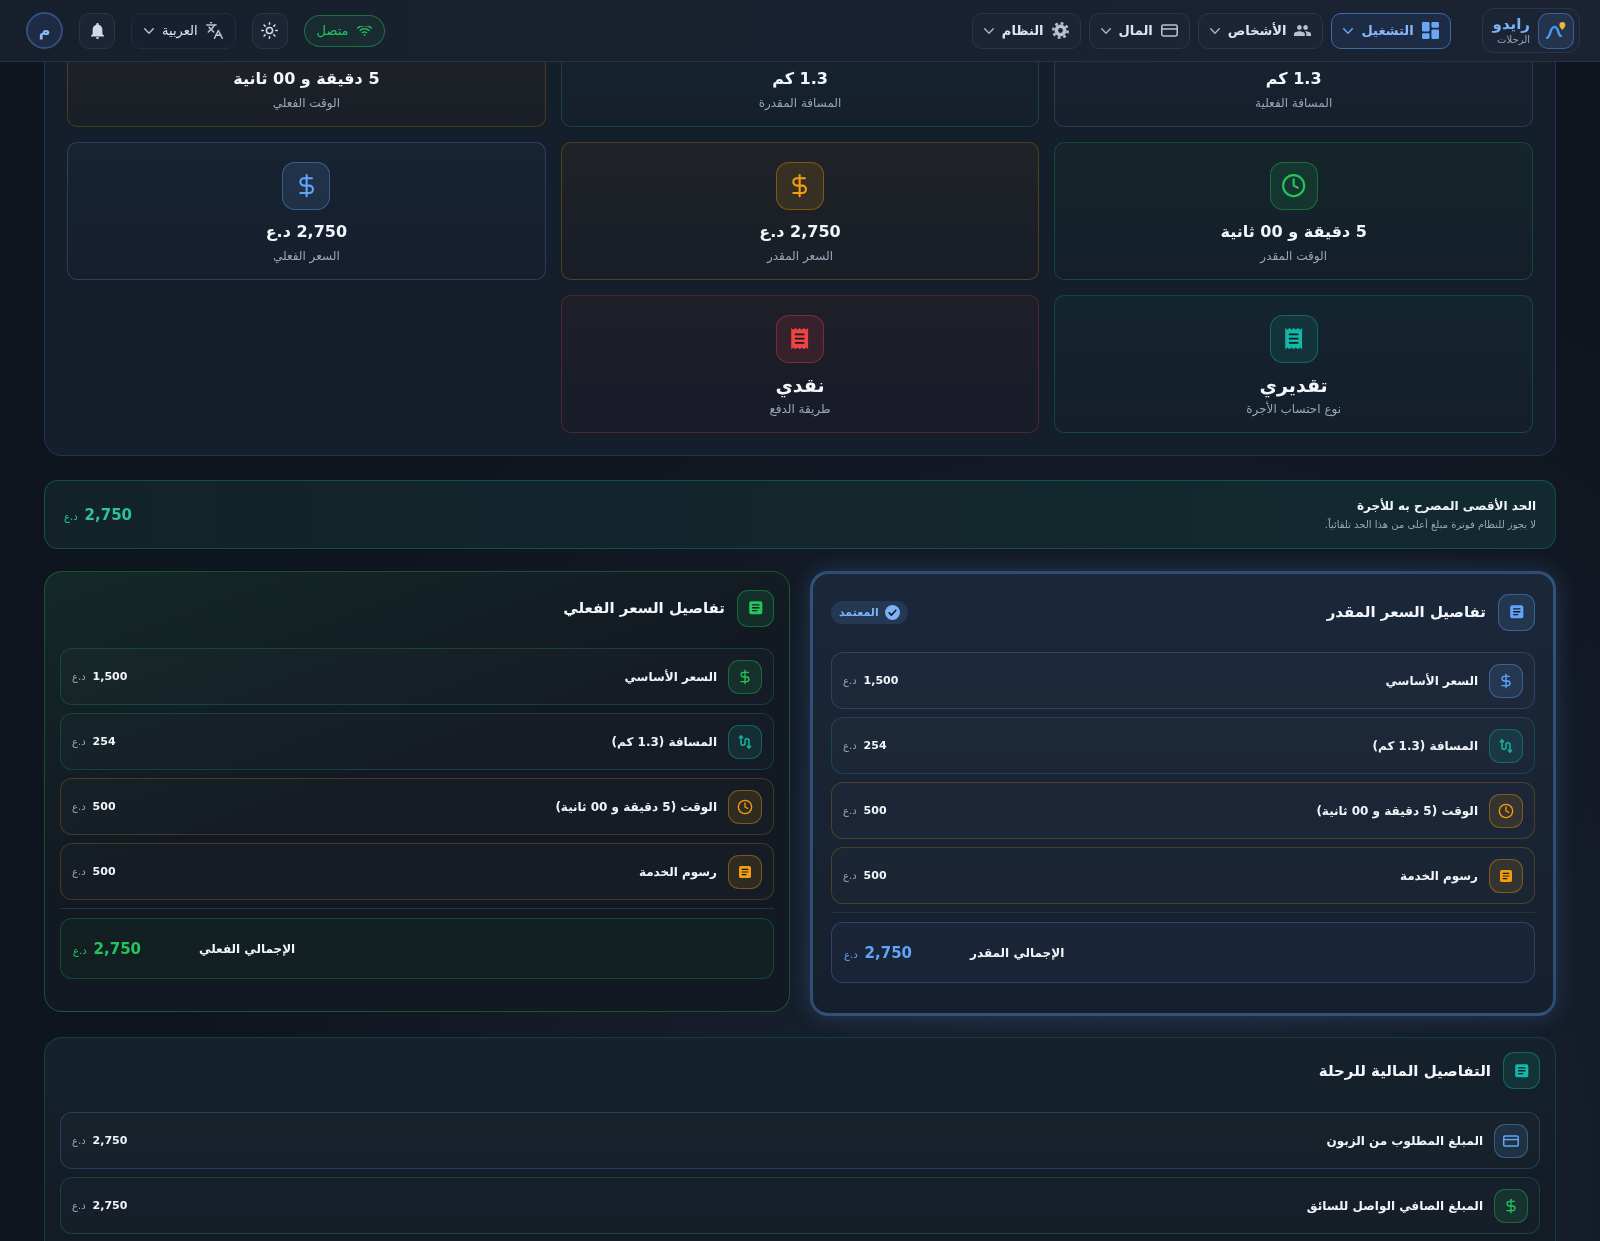  What do you see at coordinates (1017, 952) in the screenshot?
I see `total-label: الإجمالي المقدر` at bounding box center [1017, 952].